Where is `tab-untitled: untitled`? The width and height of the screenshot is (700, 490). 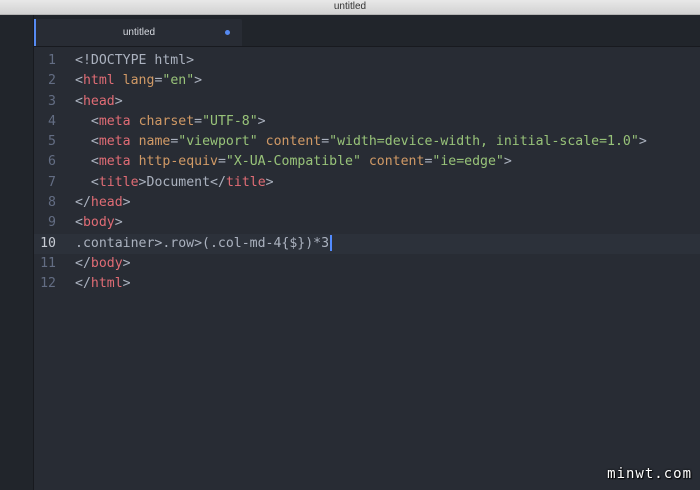 tab-untitled: untitled is located at coordinates (138, 32).